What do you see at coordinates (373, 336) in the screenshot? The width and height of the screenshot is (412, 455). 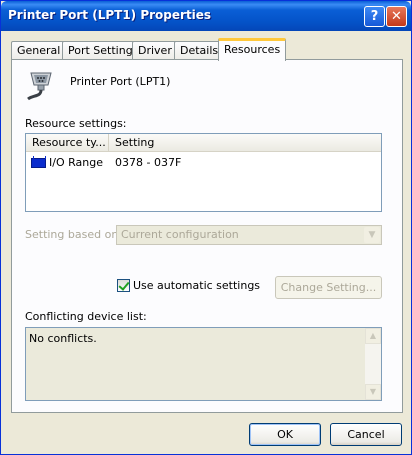 I see `scroll-up-icon: ▲` at bounding box center [373, 336].